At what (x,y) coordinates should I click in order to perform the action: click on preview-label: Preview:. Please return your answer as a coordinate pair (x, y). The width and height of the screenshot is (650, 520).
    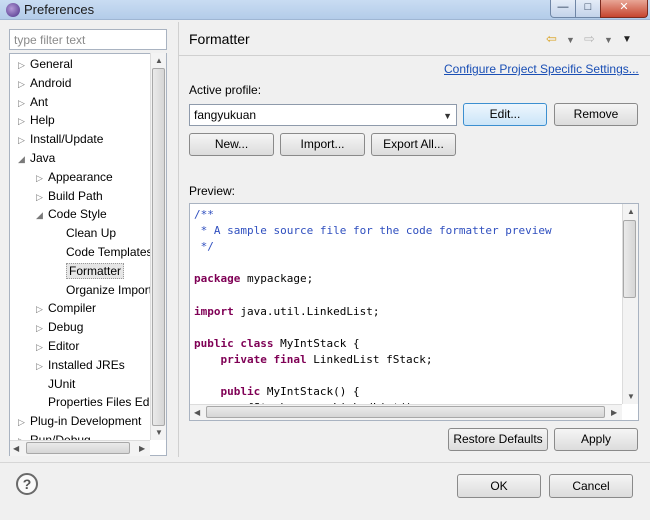
    Looking at the image, I should click on (212, 191).